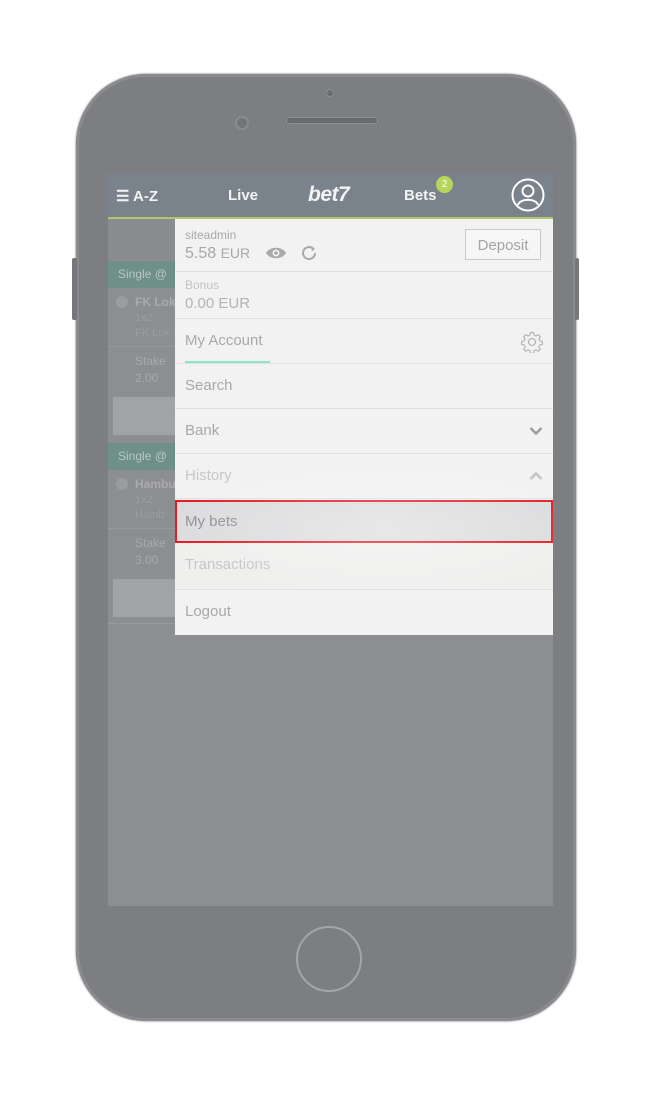 This screenshot has width=652, height=1095. What do you see at coordinates (364, 566) in the screenshot?
I see `menu-item-transactions: Transactions` at bounding box center [364, 566].